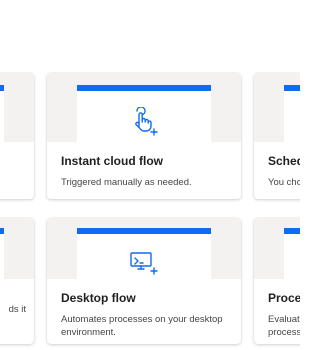  I want to click on card-description: ds it, so click(17, 309).